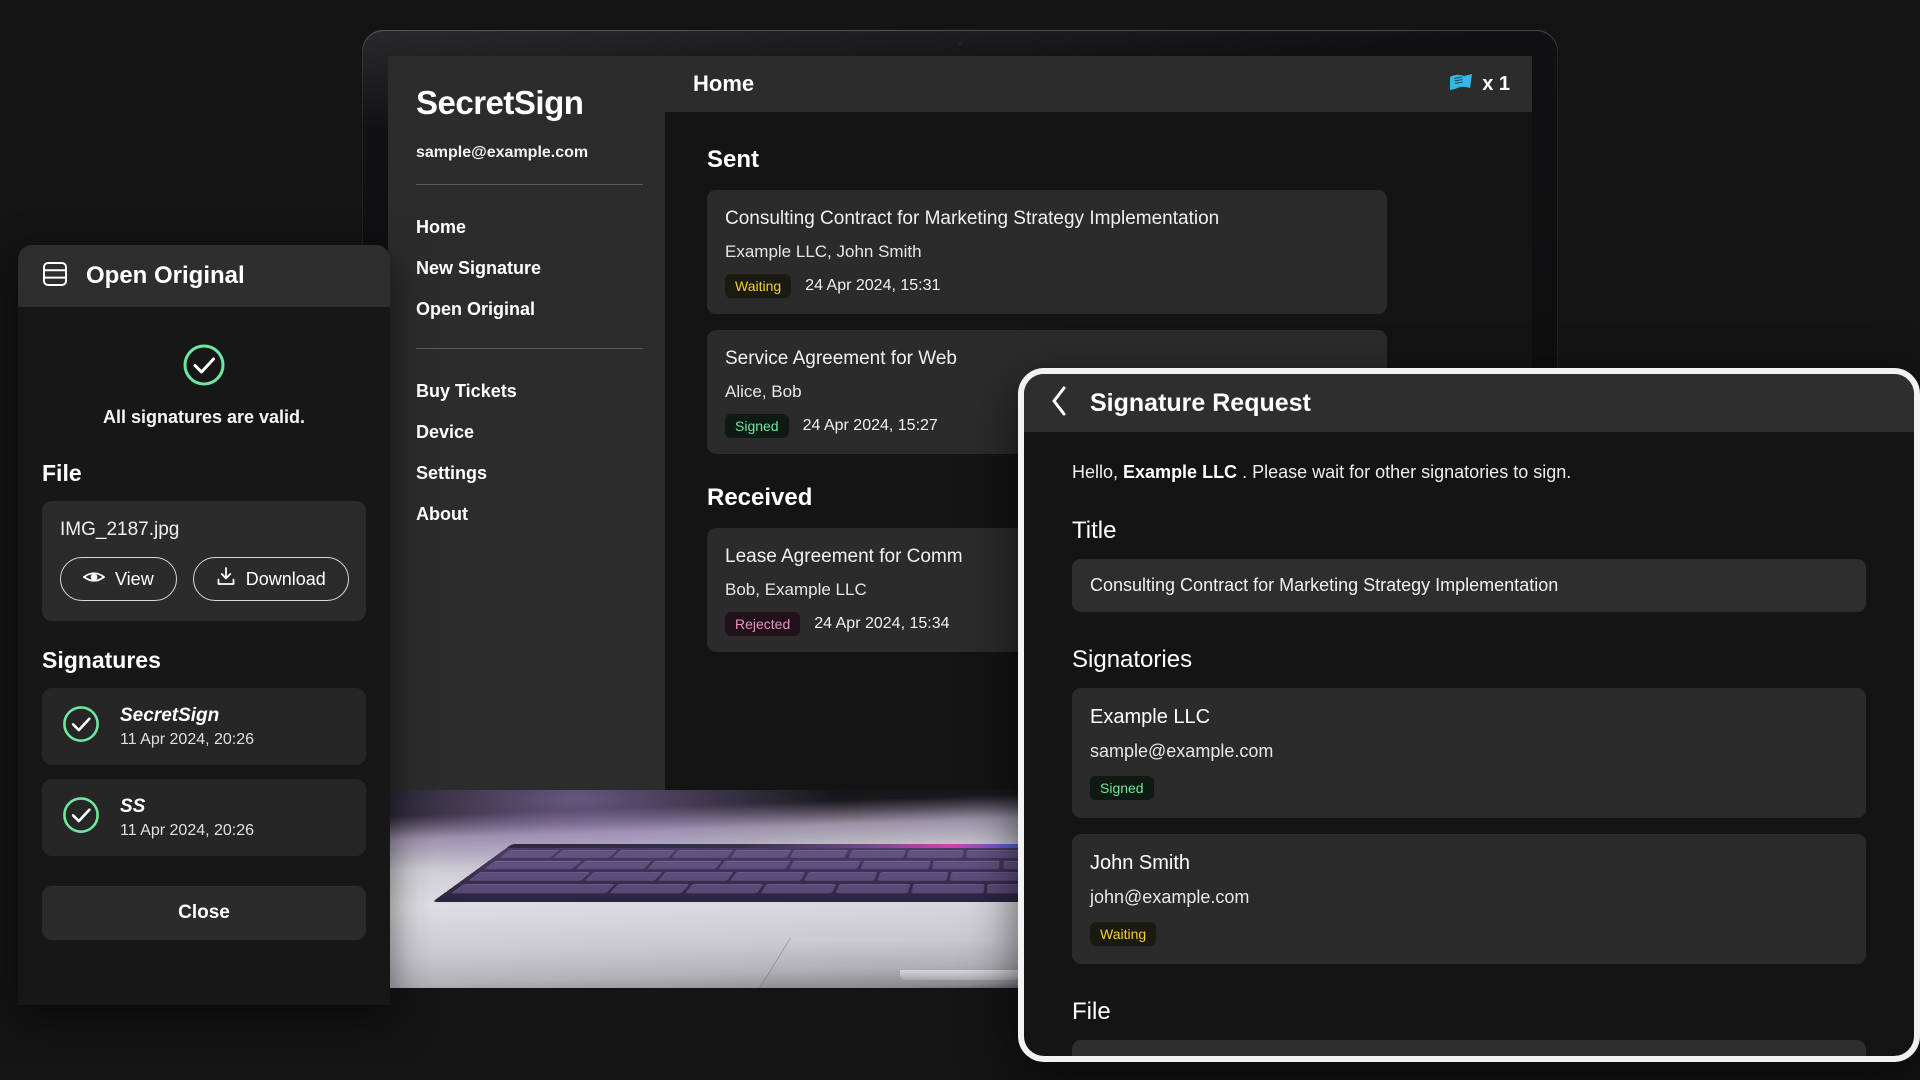  Describe the element at coordinates (187, 818) in the screenshot. I see `signature-info: SS 11 Apr 2024, 20:26` at that location.